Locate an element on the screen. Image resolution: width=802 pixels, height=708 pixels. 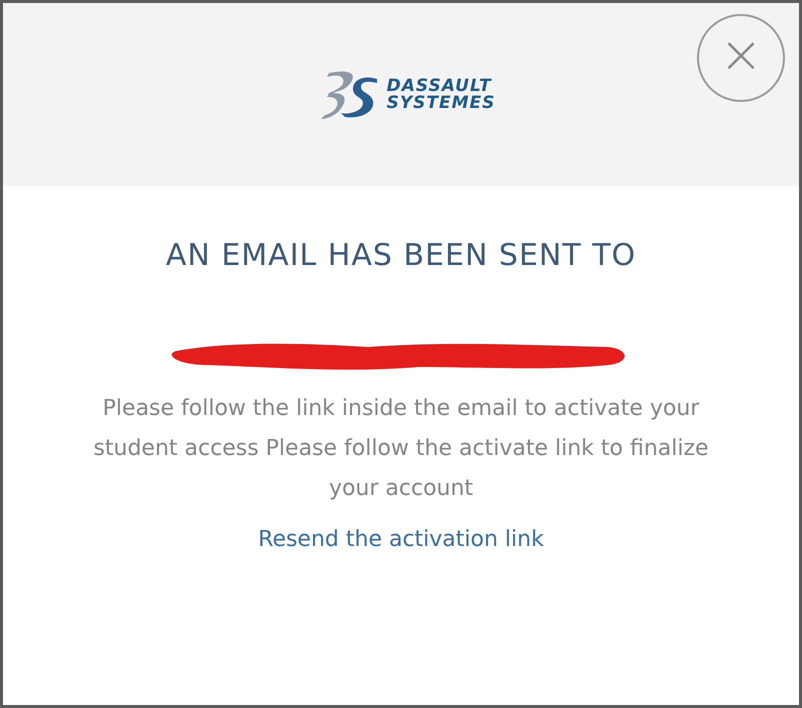
logo-wordmark: SYSTEMES is located at coordinates (441, 103).